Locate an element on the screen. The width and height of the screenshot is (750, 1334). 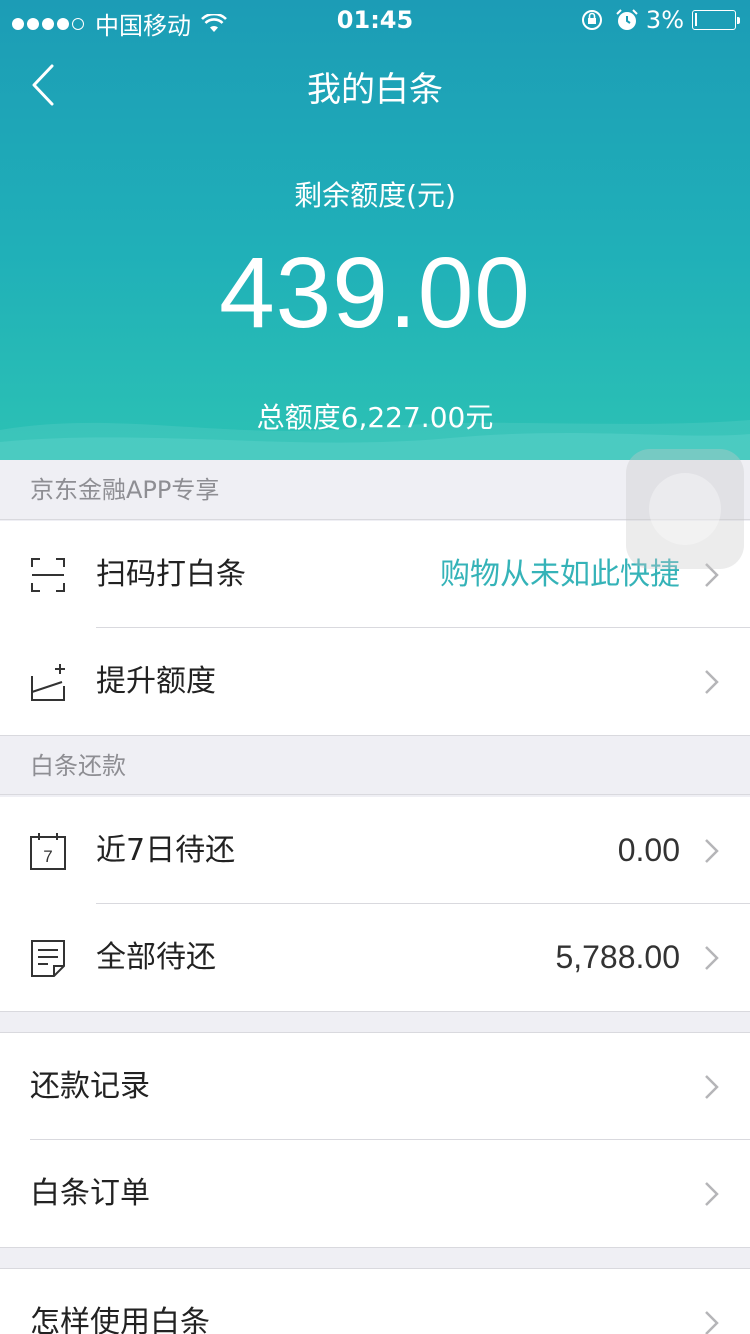
all-due-label: 全部待还 is located at coordinates (156, 957).